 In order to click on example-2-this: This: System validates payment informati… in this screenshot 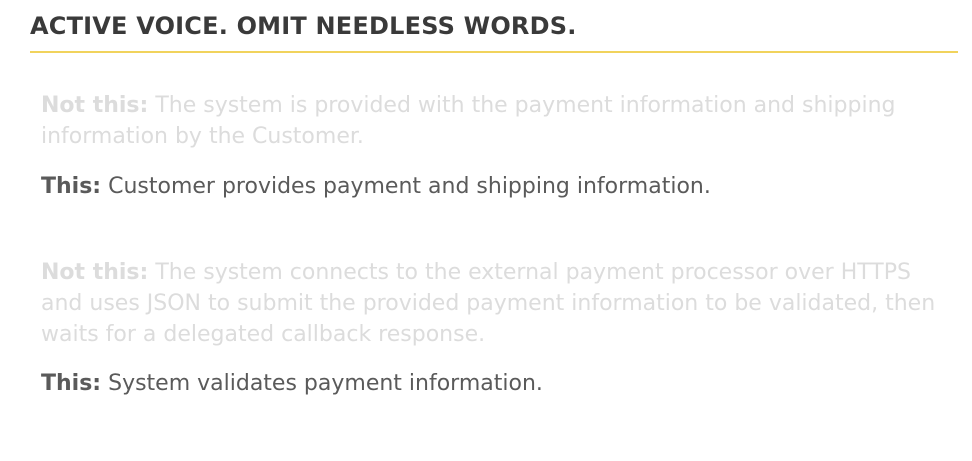, I will do `click(493, 383)`.